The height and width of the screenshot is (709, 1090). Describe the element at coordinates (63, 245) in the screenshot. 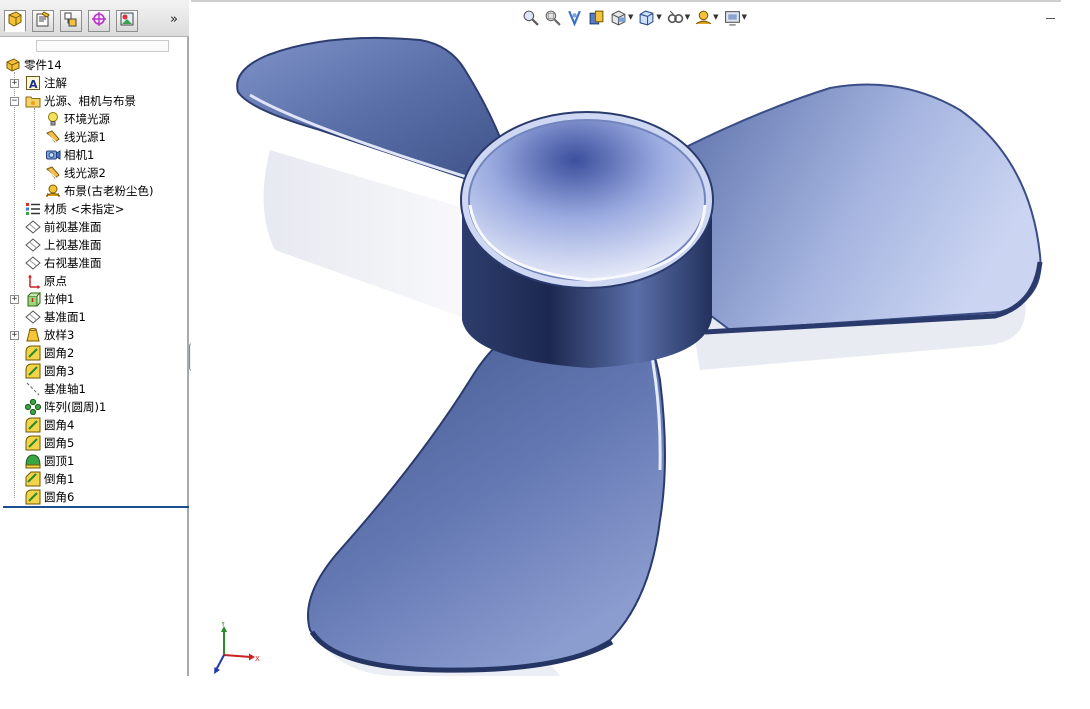

I see `tree-item-top-plane: 上视基准面` at that location.